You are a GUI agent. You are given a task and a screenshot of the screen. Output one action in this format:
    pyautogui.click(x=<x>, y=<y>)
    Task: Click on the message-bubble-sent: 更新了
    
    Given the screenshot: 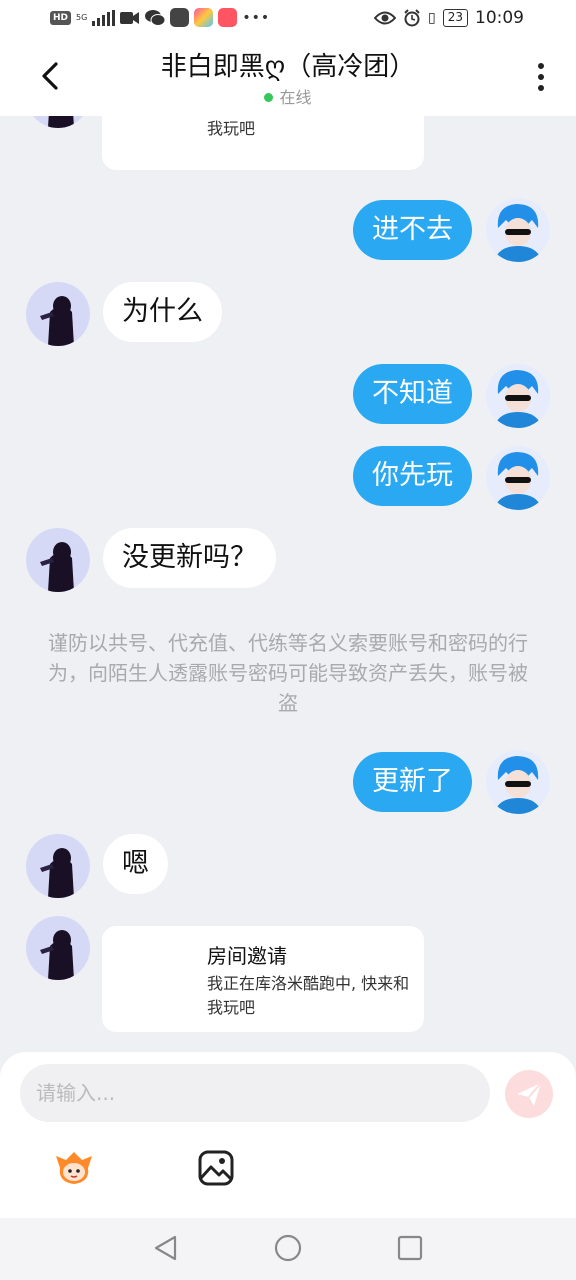 What is the action you would take?
    pyautogui.click(x=412, y=782)
    